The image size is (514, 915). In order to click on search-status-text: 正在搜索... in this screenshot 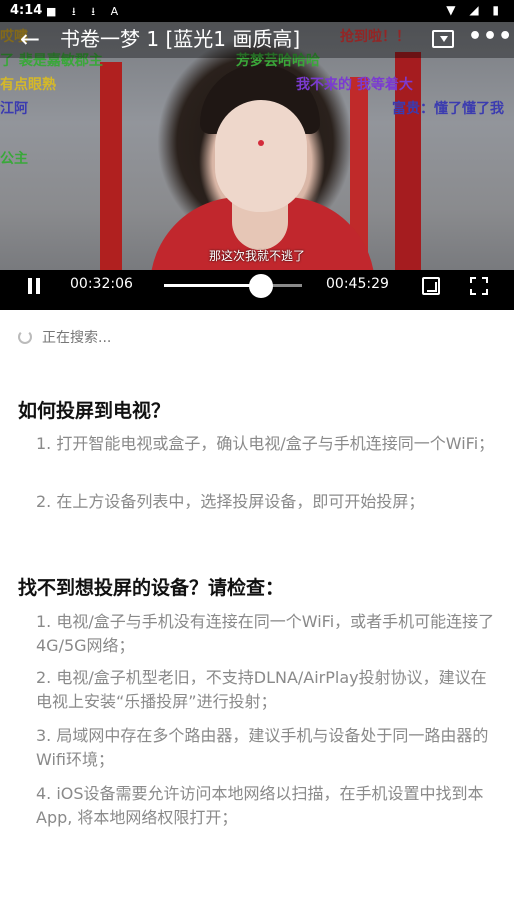, I will do `click(77, 338)`.